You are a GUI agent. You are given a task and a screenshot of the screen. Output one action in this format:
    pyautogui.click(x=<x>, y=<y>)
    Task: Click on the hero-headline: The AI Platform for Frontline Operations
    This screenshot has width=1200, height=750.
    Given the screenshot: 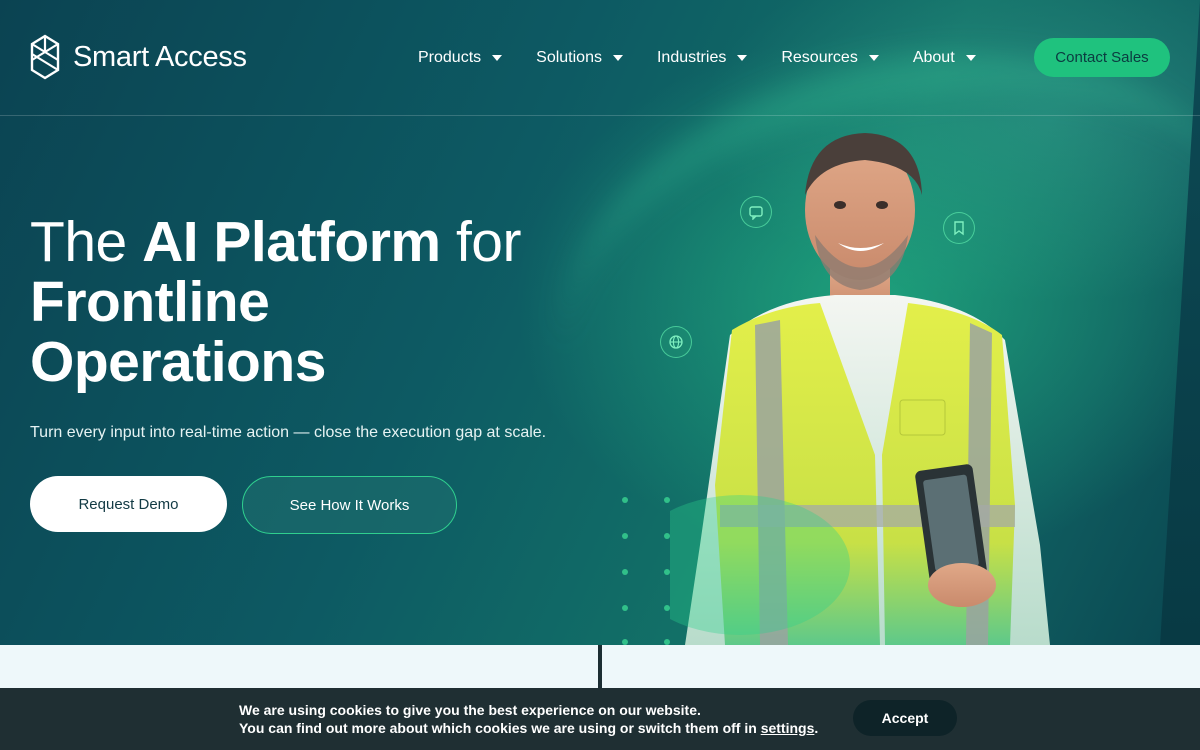 What is the action you would take?
    pyautogui.click(x=275, y=302)
    